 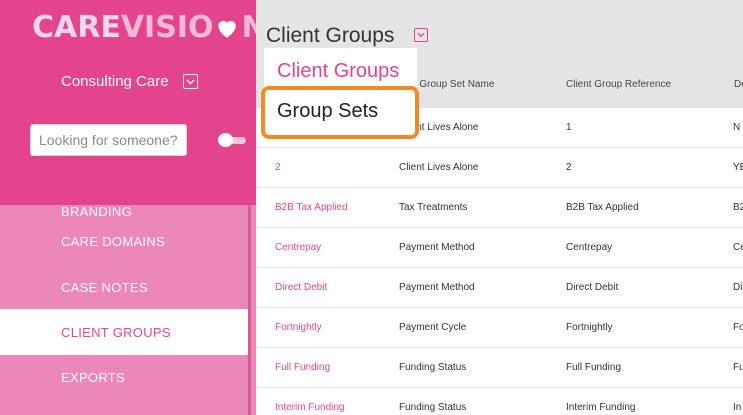 What do you see at coordinates (569, 167) in the screenshot?
I see `cell-reference: 2` at bounding box center [569, 167].